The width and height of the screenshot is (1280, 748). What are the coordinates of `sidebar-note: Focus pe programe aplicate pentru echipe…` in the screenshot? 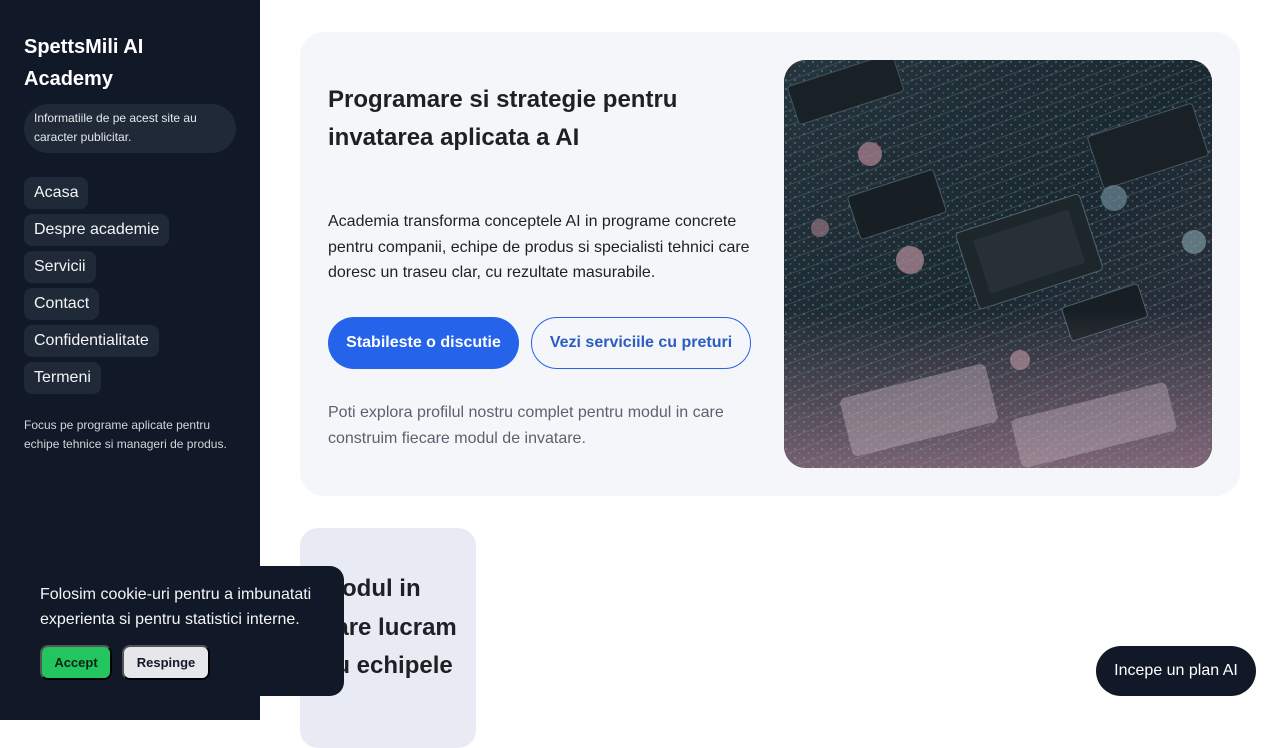 It's located at (125, 434).